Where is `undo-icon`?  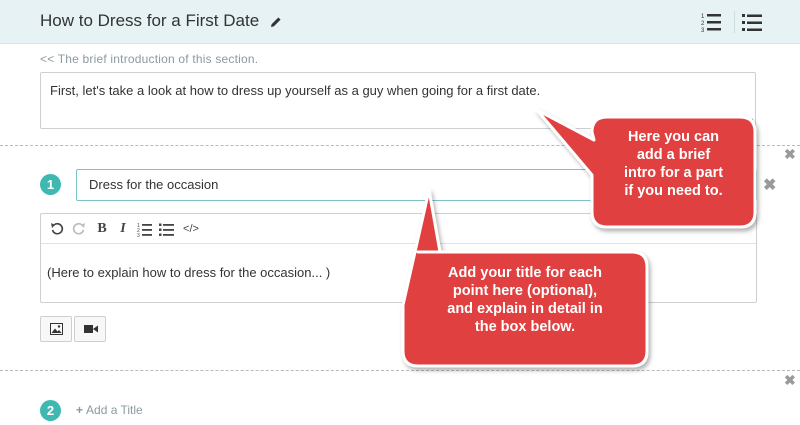 undo-icon is located at coordinates (57, 229).